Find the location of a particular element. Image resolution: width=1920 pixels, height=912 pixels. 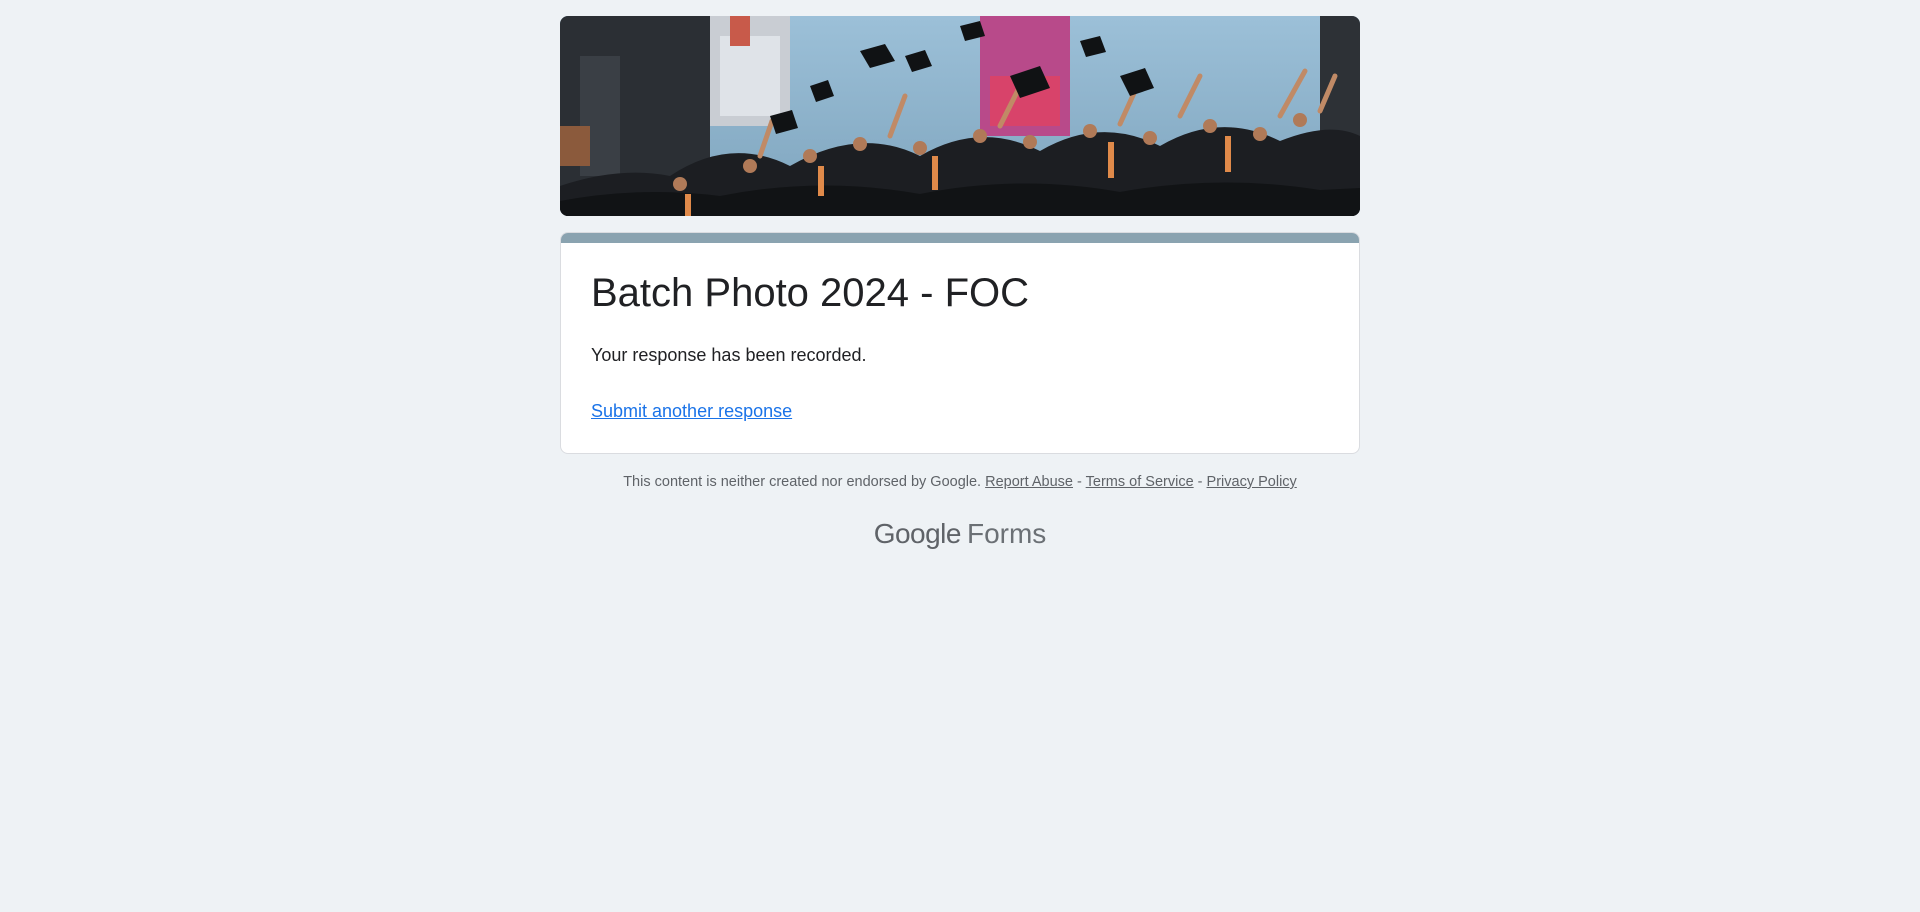

google-wordmark: Google is located at coordinates (917, 533).